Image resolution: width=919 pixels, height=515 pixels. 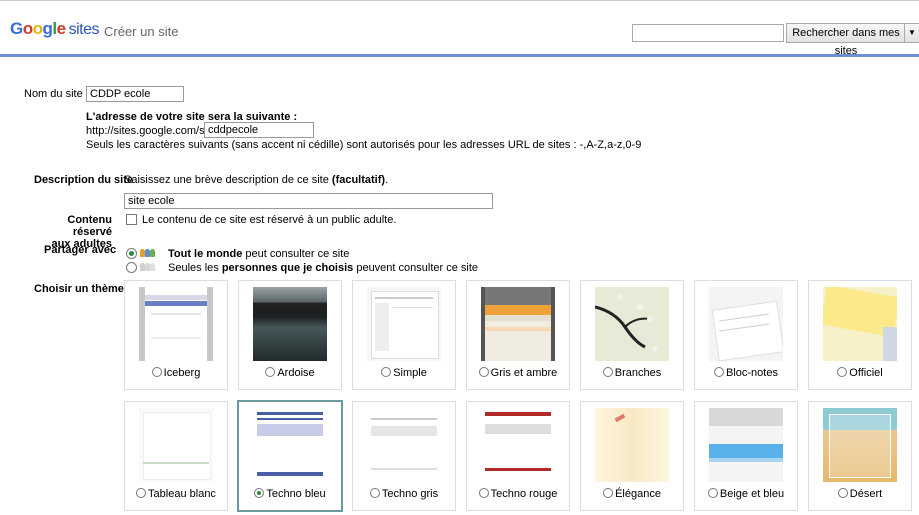 What do you see at coordinates (193, 268) in the screenshot?
I see `share-selected-pre: Seules les` at bounding box center [193, 268].